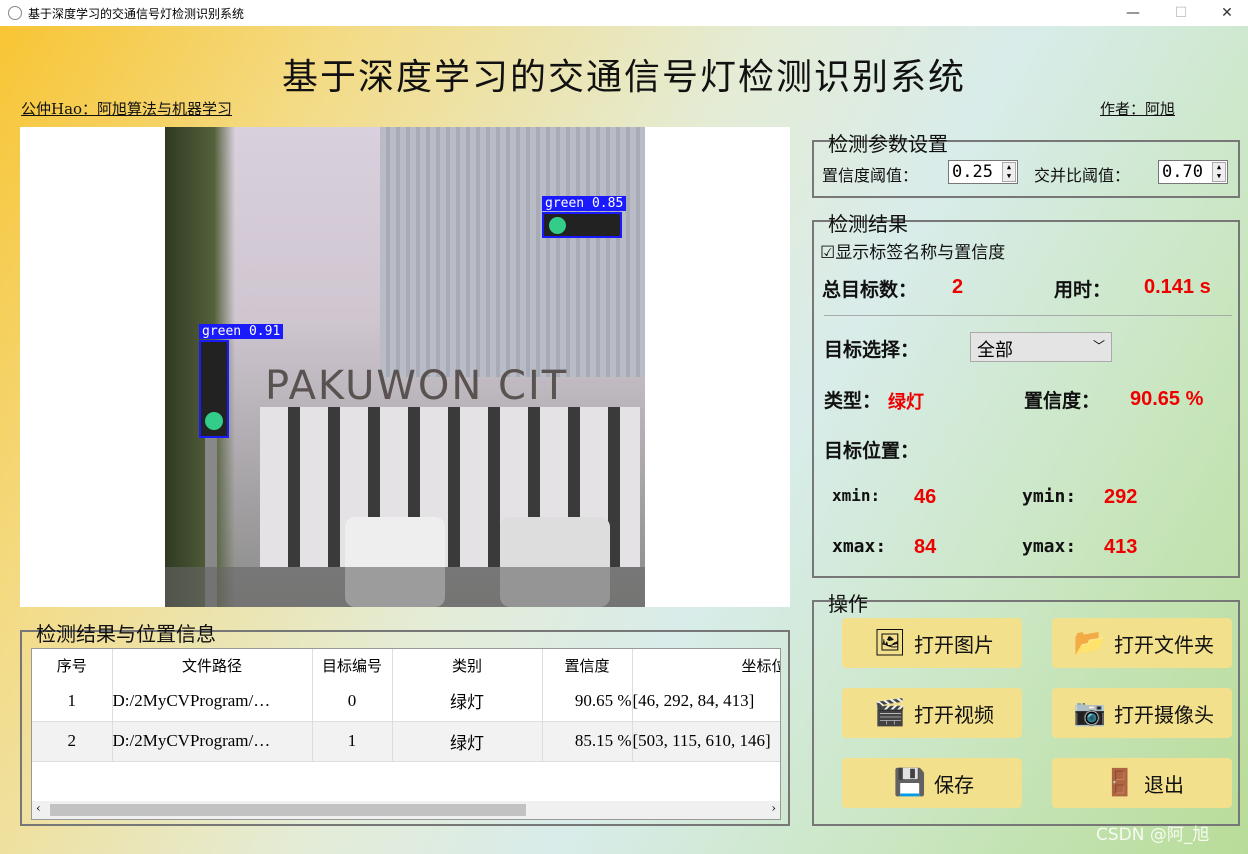  What do you see at coordinates (932, 783) in the screenshot?
I see `save-button: 💾 保存` at bounding box center [932, 783].